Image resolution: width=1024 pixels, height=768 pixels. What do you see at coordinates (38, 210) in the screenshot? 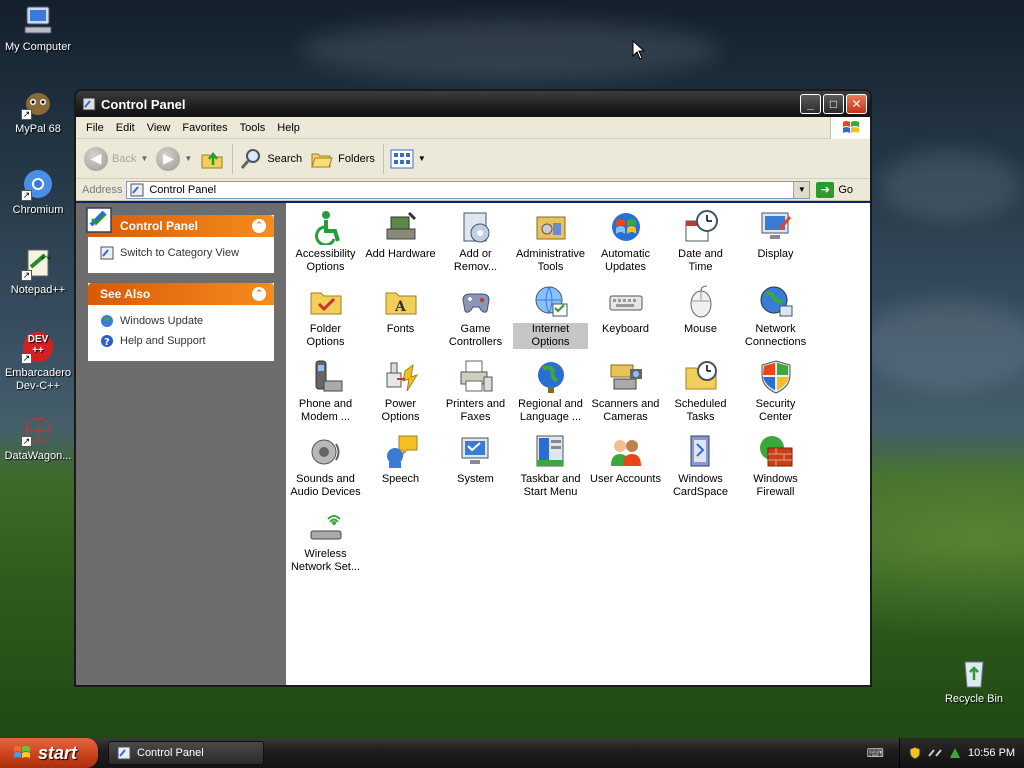
I see `desktop-icon-label: Chromium` at bounding box center [38, 210].